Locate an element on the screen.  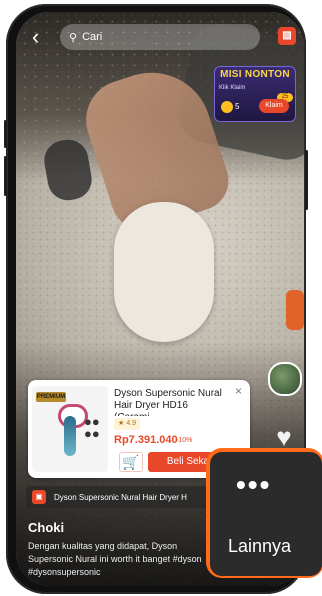
heart-icon: ♥ is located at coordinates (284, 437).